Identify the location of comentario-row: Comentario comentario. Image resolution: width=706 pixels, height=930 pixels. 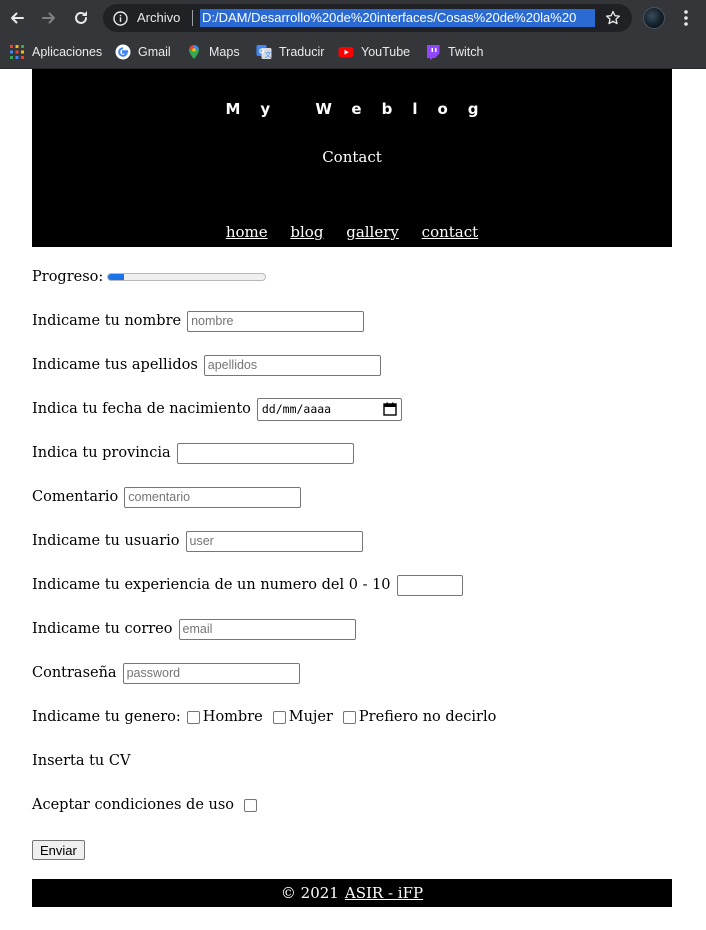
(167, 497).